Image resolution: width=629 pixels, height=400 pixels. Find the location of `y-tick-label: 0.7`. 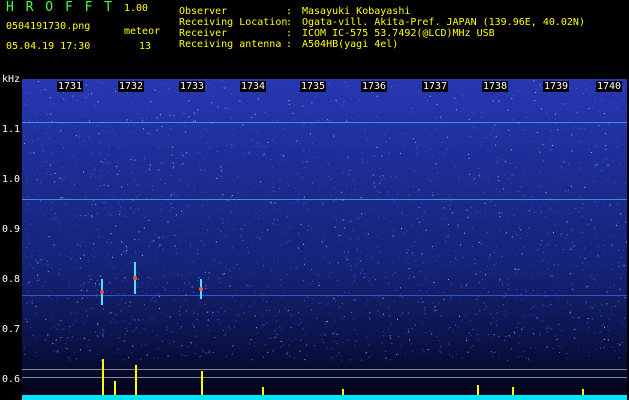

y-tick-label: 0.7 is located at coordinates (11, 329).